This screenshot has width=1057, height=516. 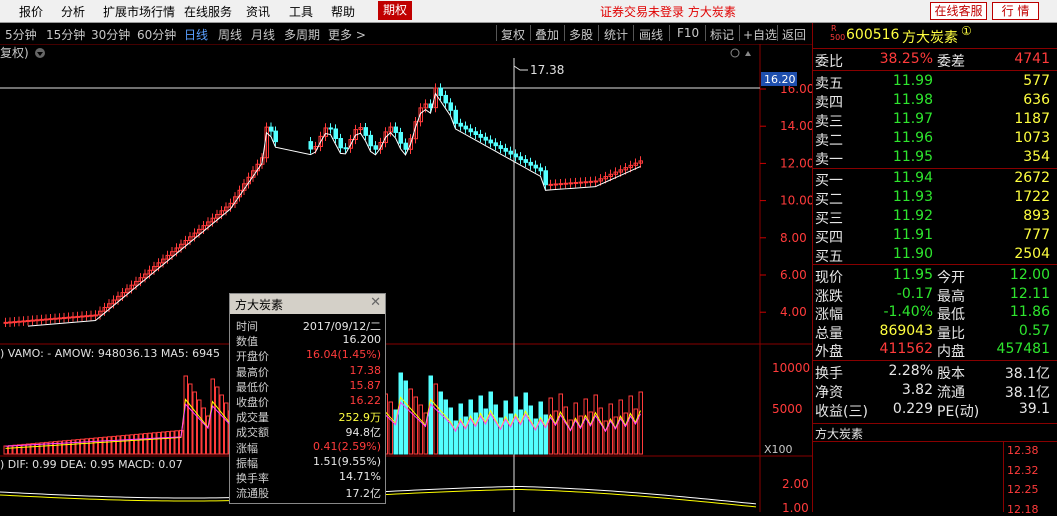 I want to click on bid-row: 买四 11.91 777, so click(x=935, y=236).